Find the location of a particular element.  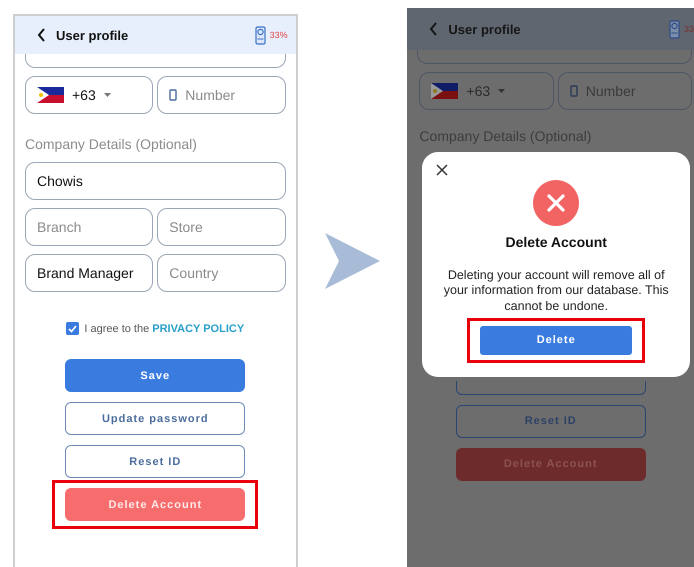

section-label: Company Details (Optional) is located at coordinates (111, 144).